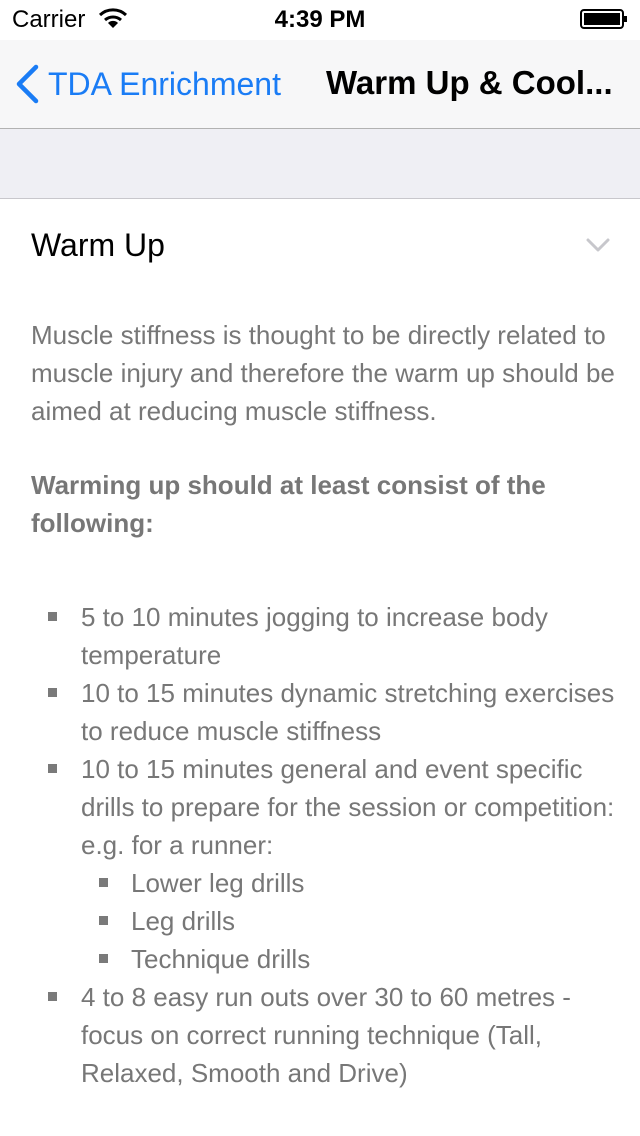  I want to click on status-bar: Carrier 4:39 PM, so click(320, 20).